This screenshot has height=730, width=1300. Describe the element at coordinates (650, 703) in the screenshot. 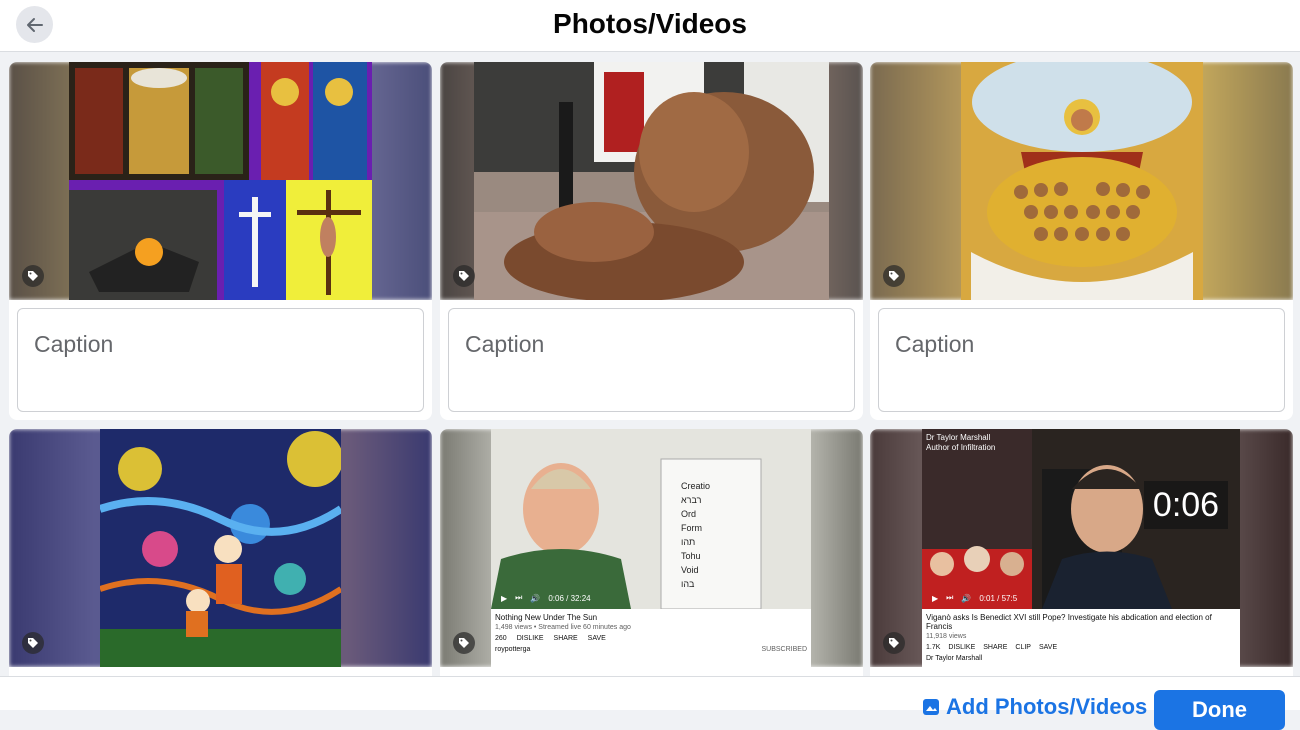

I see `footer: Add Photos/Videos Done` at that location.